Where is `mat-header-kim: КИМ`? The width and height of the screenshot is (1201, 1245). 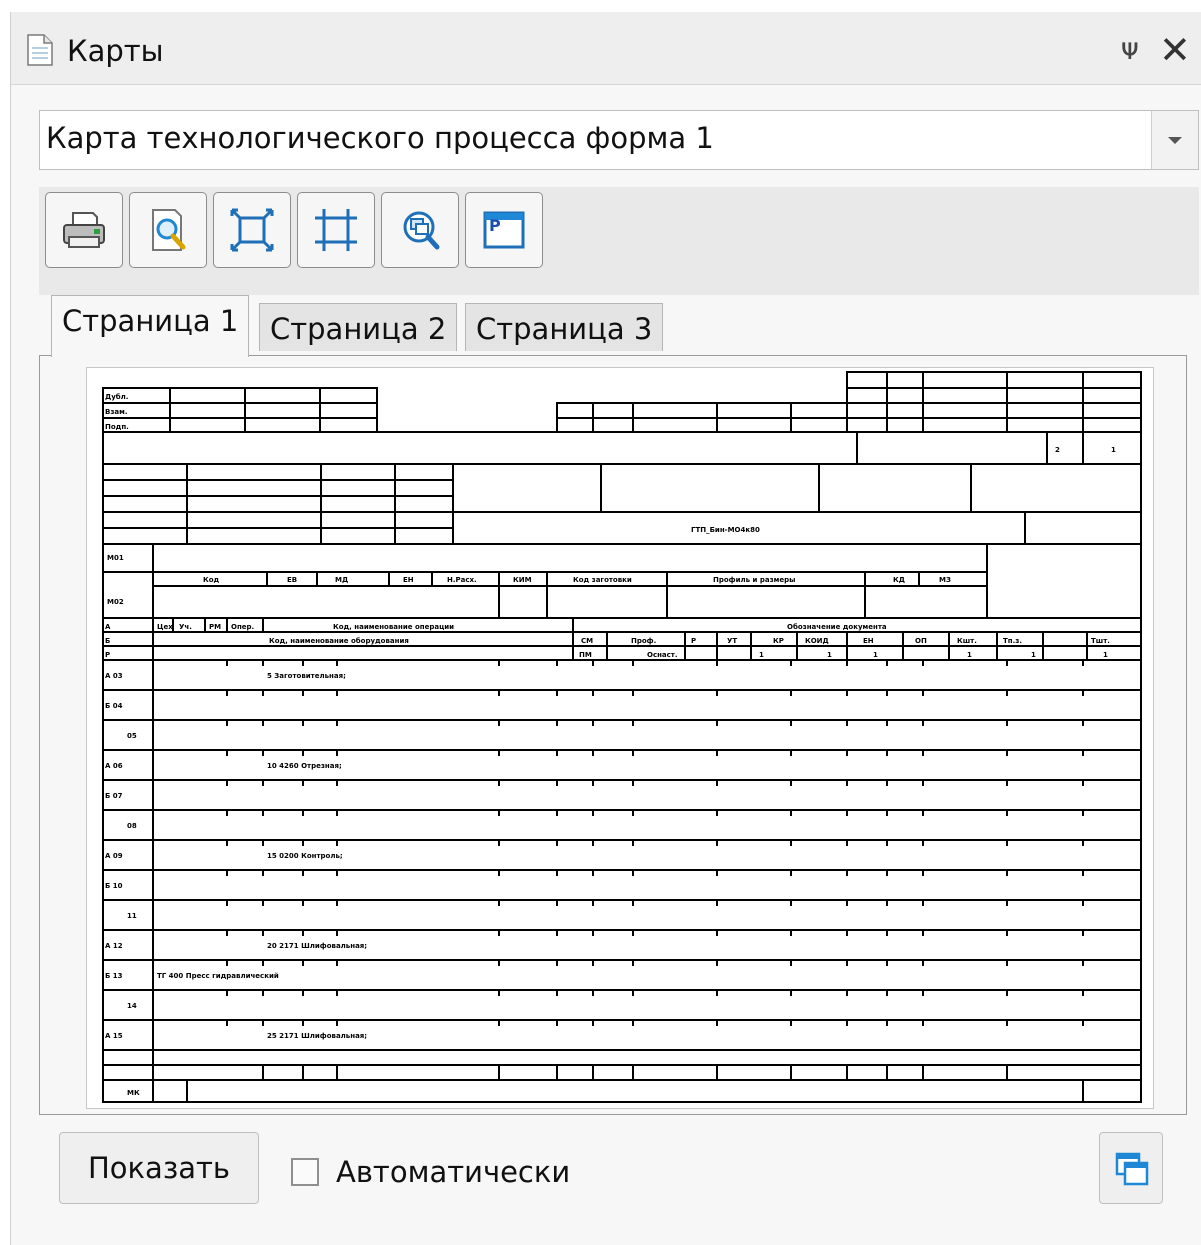
mat-header-kim: КИМ is located at coordinates (522, 580).